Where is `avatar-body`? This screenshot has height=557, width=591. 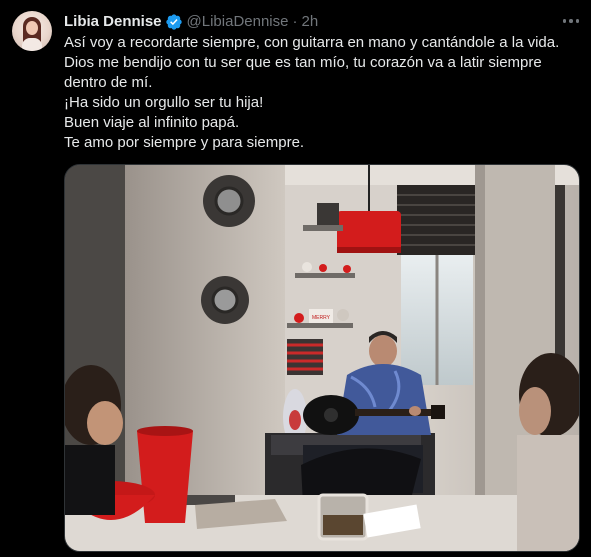 avatar-body is located at coordinates (32, 44).